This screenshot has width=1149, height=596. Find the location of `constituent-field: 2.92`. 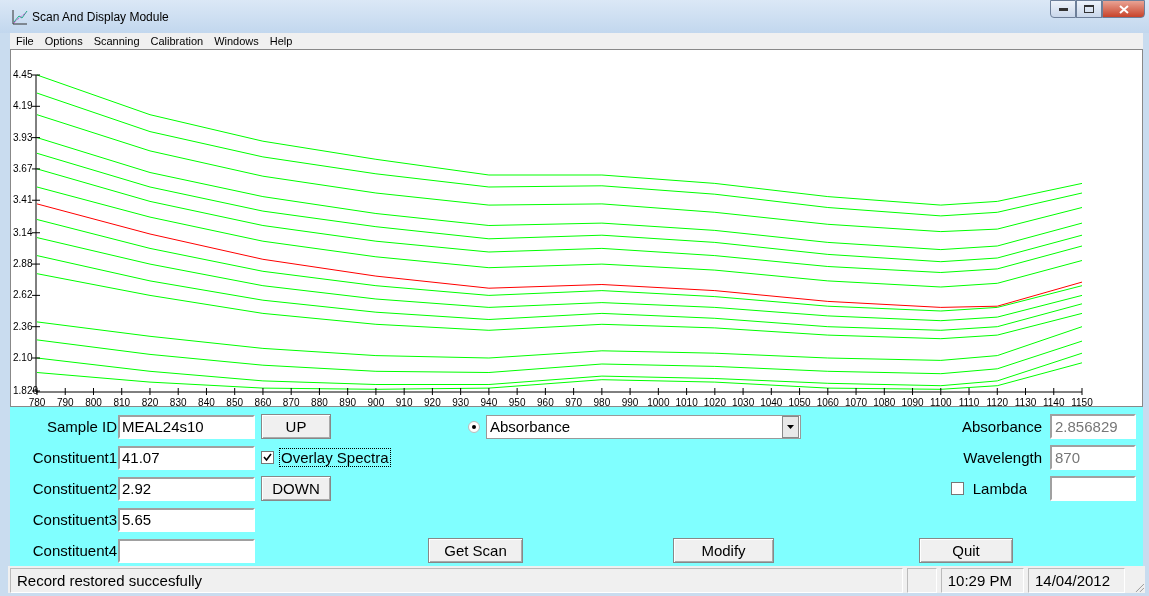

constituent-field: 2.92 is located at coordinates (186, 488).